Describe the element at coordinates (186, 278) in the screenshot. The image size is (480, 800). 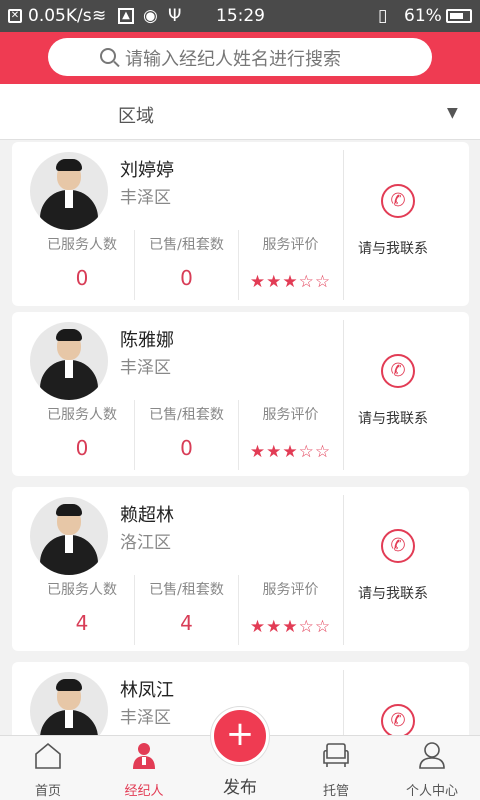
I see `sold-value: 0` at that location.